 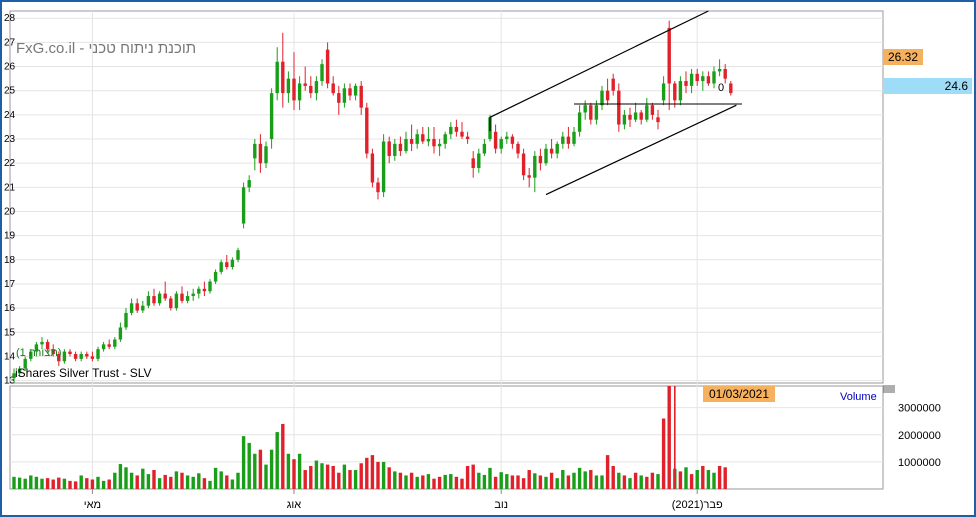 I want to click on volume-tick-label: 3000000, so click(x=919, y=409).